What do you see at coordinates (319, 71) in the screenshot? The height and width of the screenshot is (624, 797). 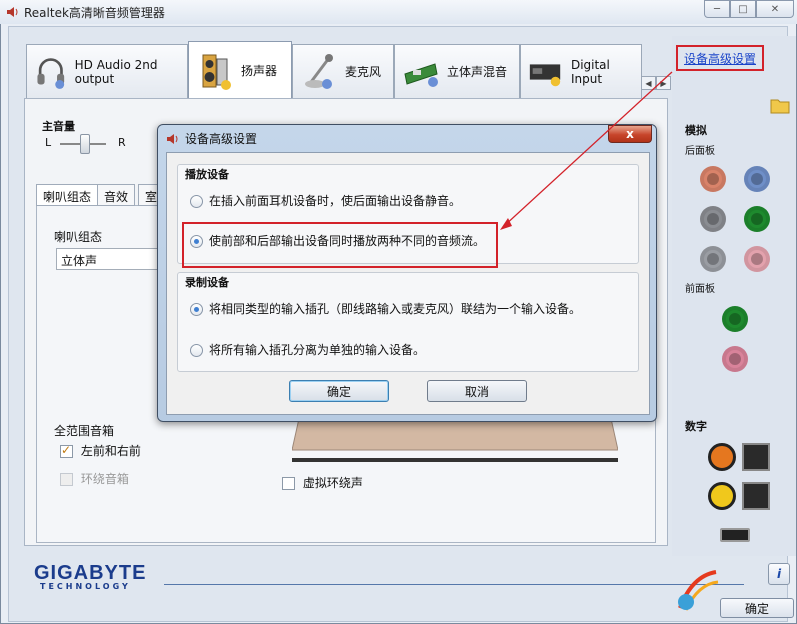 I see `microphone-icon` at bounding box center [319, 71].